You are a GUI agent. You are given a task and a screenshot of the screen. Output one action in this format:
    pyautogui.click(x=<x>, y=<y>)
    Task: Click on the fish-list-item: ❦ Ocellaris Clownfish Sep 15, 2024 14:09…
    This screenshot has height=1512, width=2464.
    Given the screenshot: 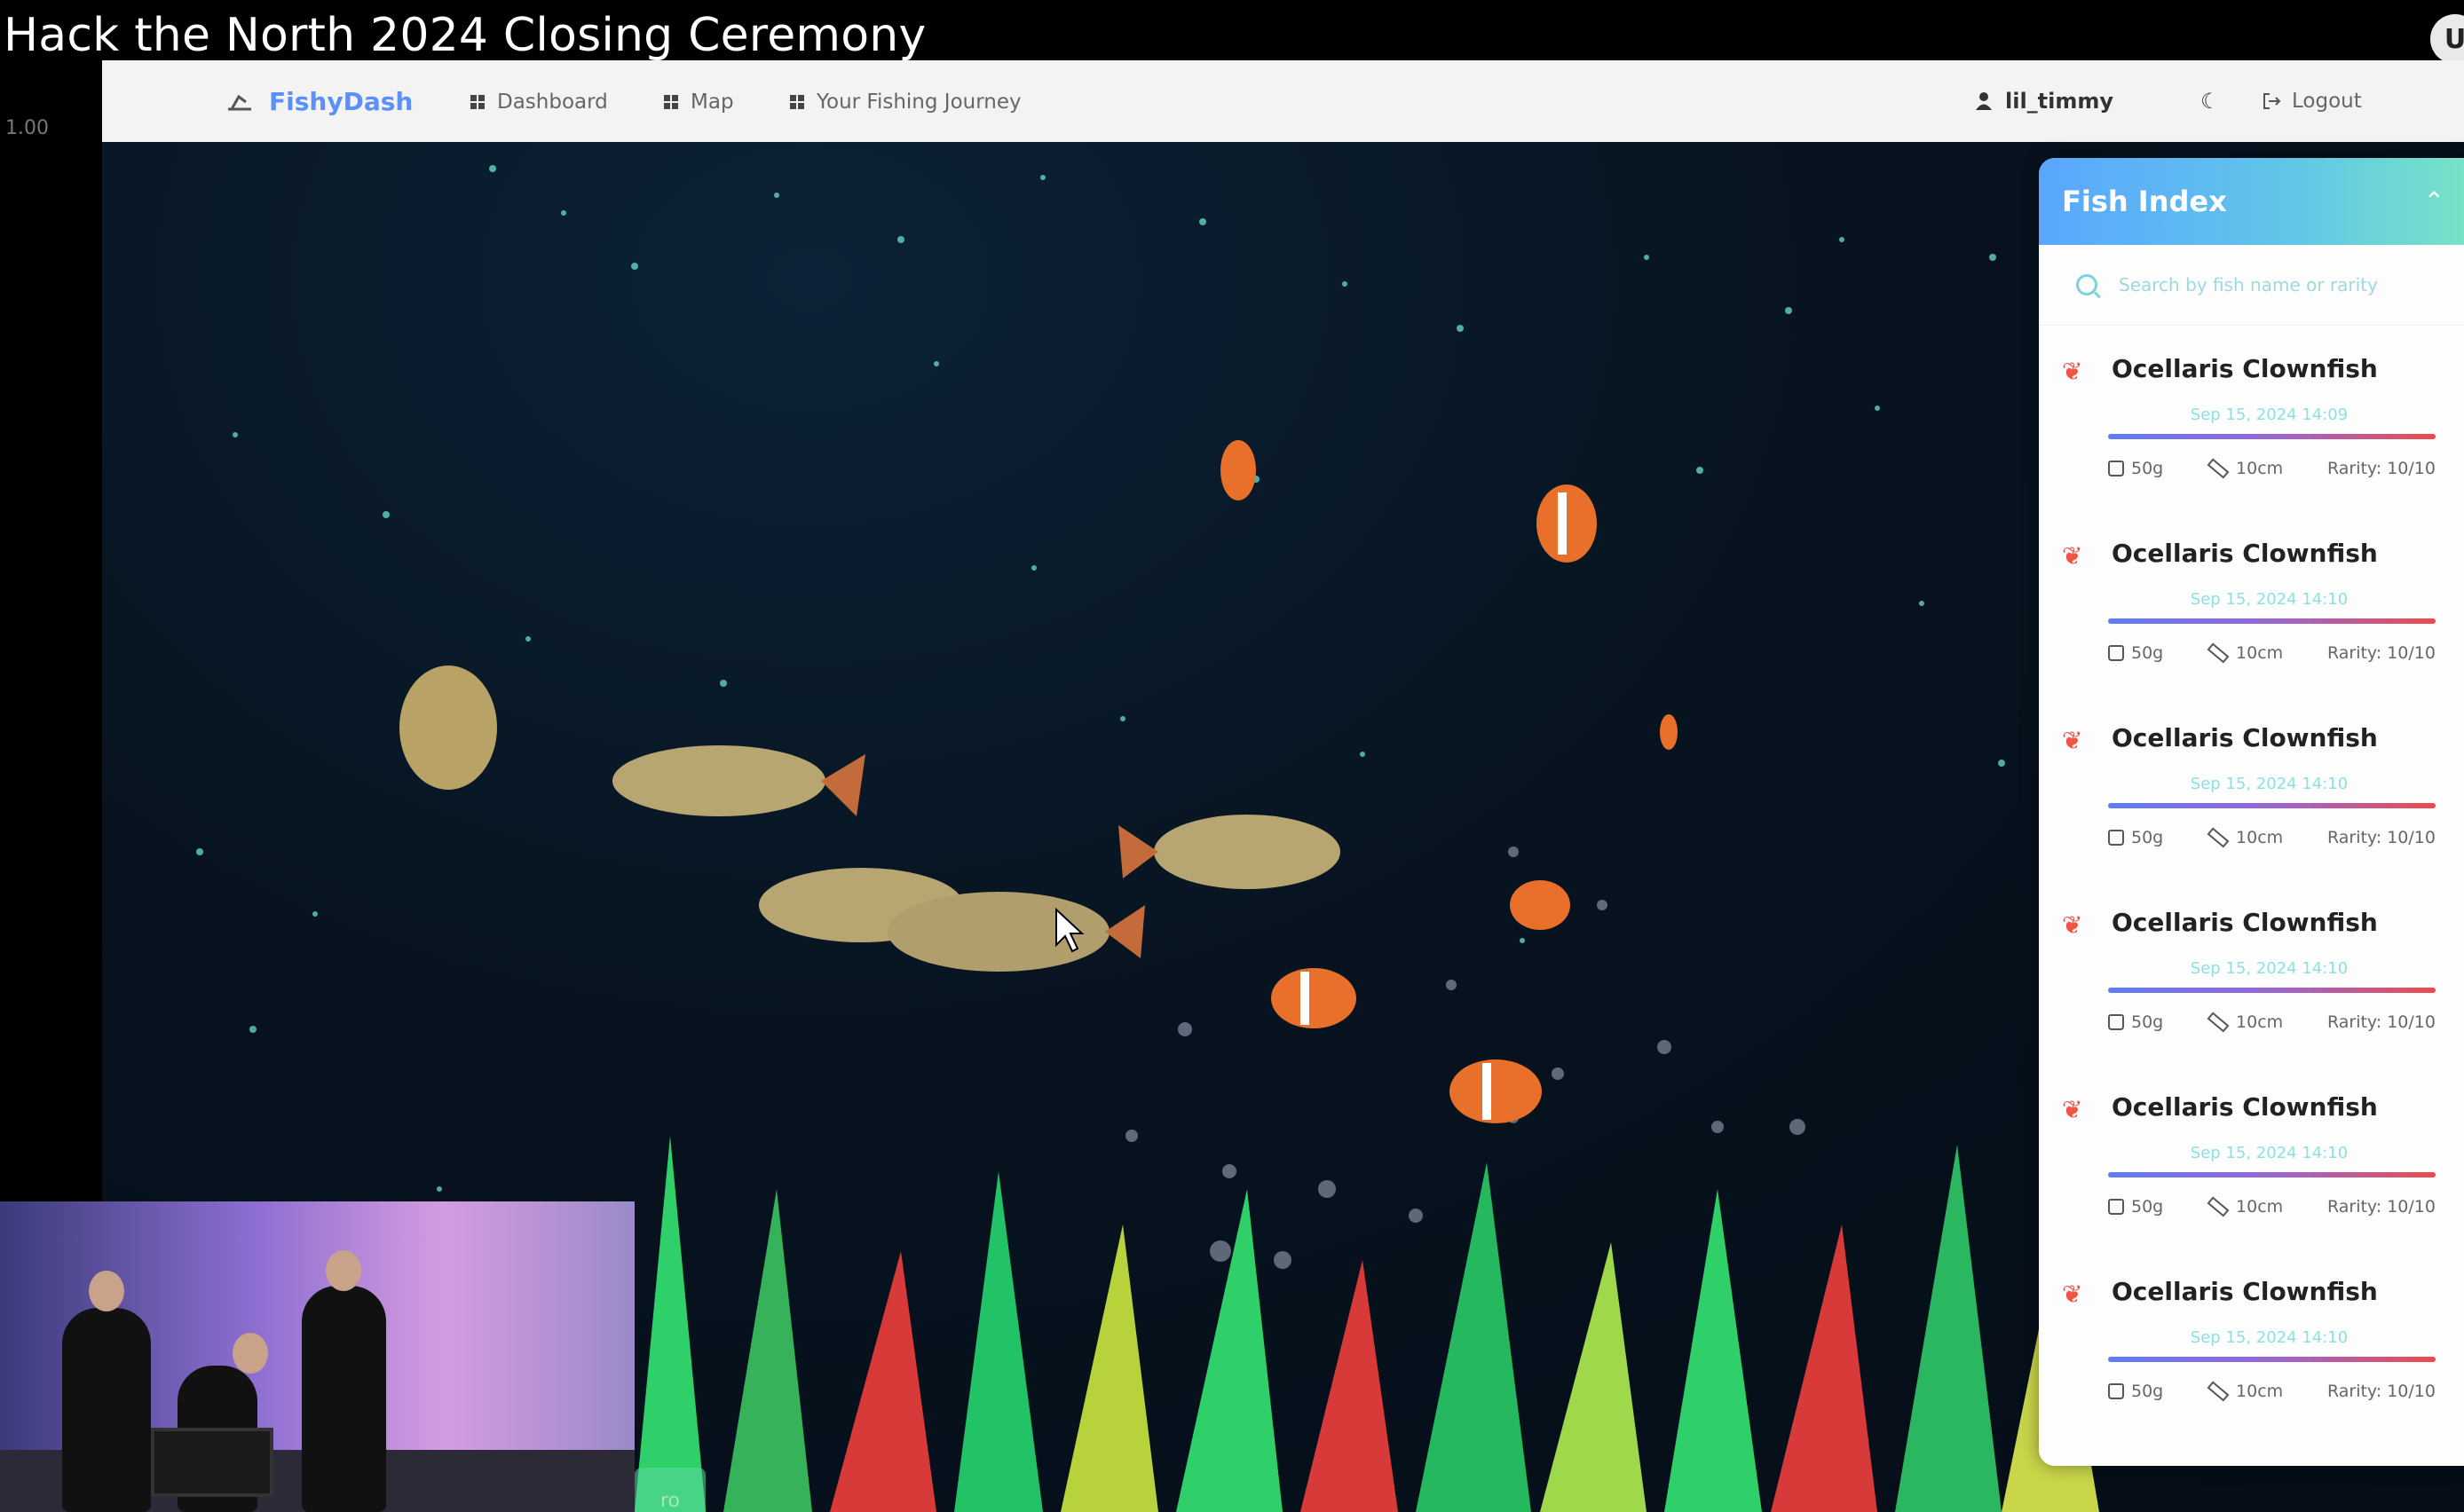 What is the action you would take?
    pyautogui.click(x=2252, y=418)
    